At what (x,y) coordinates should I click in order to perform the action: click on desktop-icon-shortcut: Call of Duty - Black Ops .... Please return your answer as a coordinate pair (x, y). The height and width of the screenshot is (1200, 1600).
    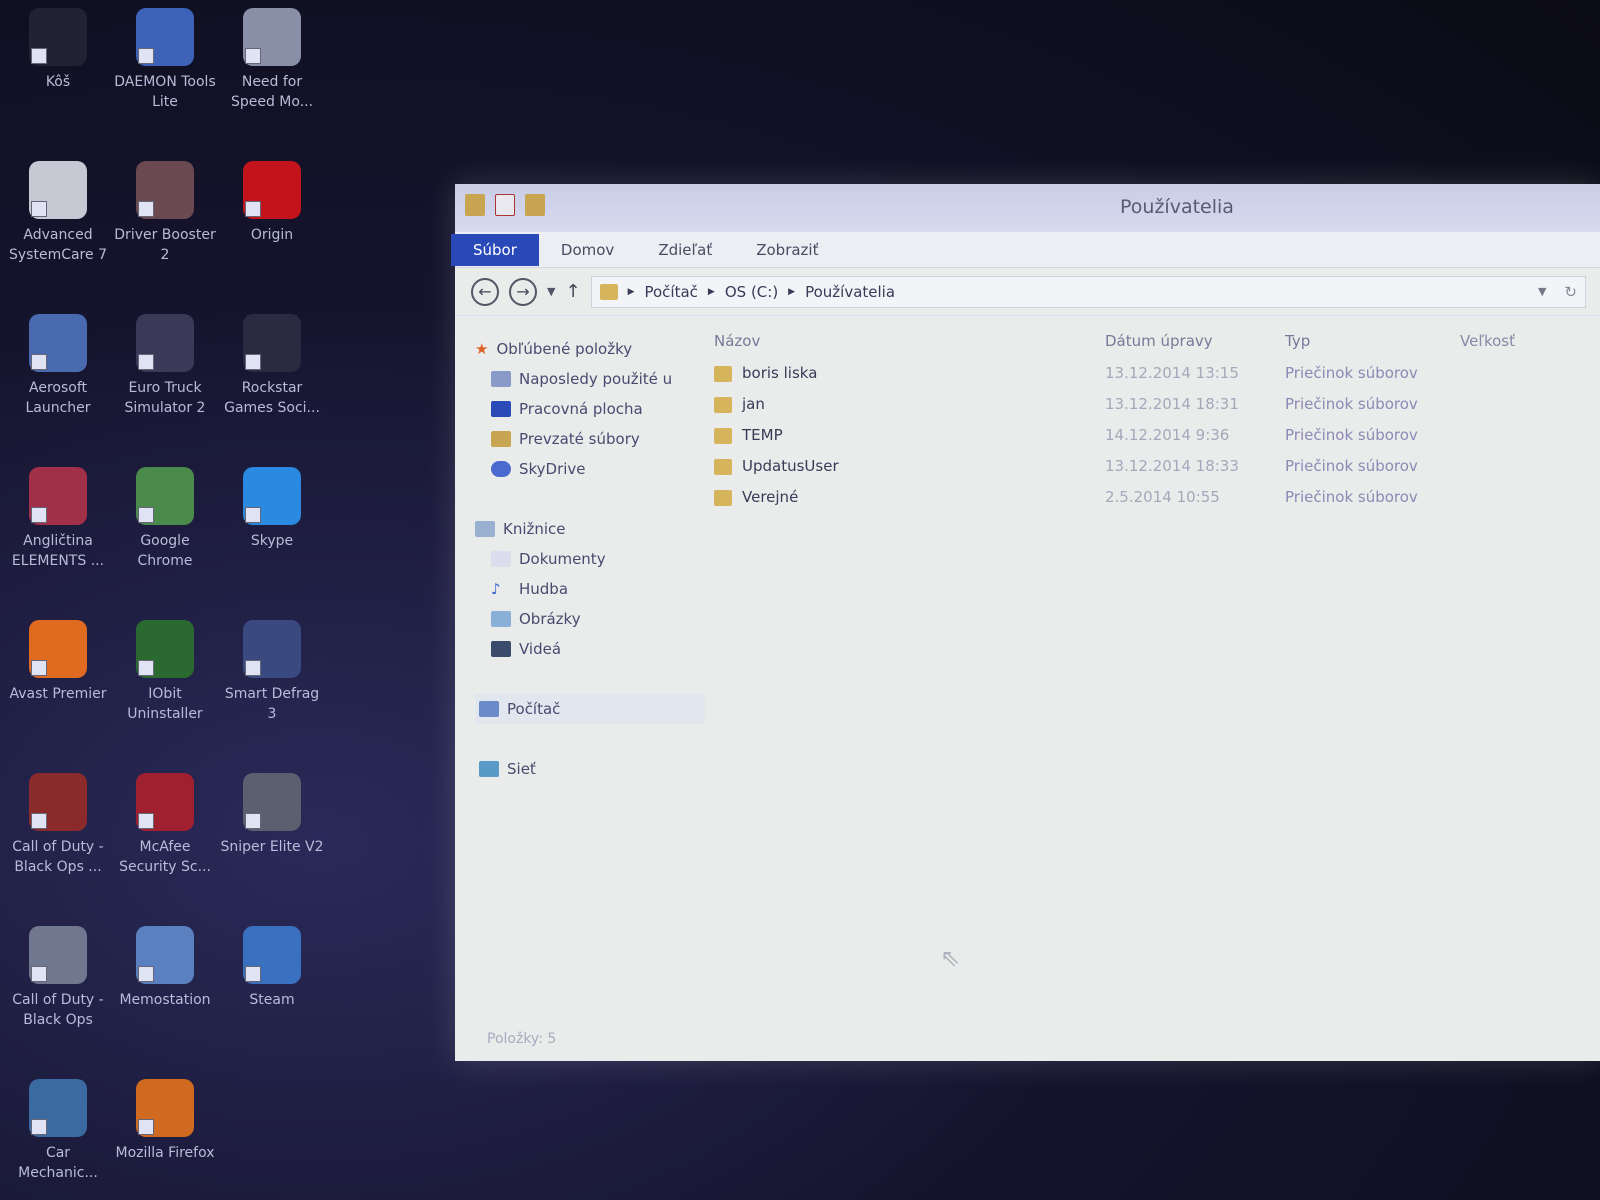
    Looking at the image, I should click on (58, 825).